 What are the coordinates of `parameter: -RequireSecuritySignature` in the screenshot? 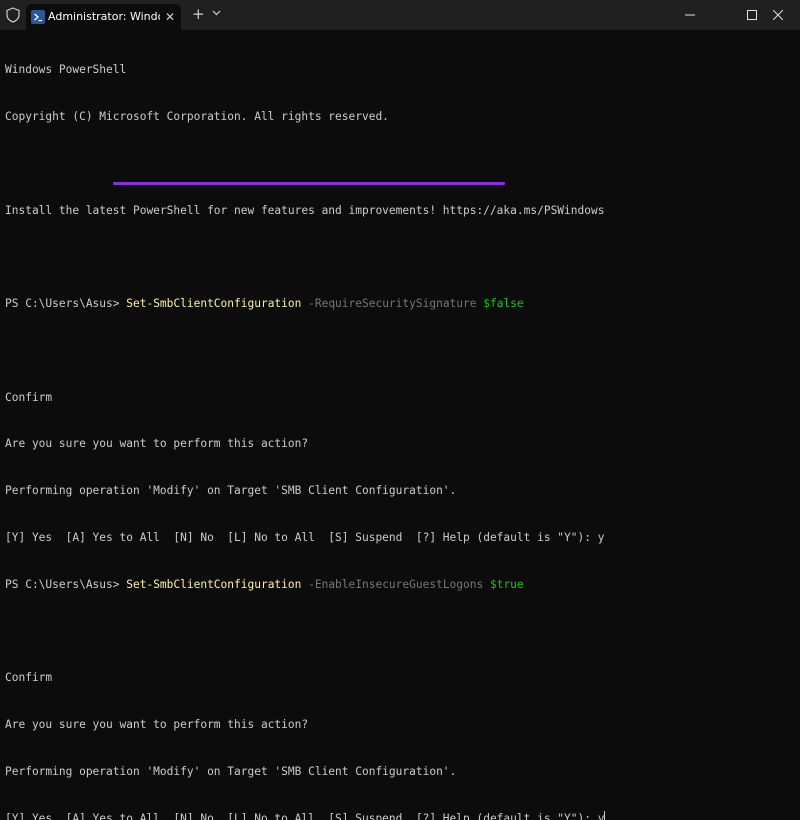 It's located at (389, 304).